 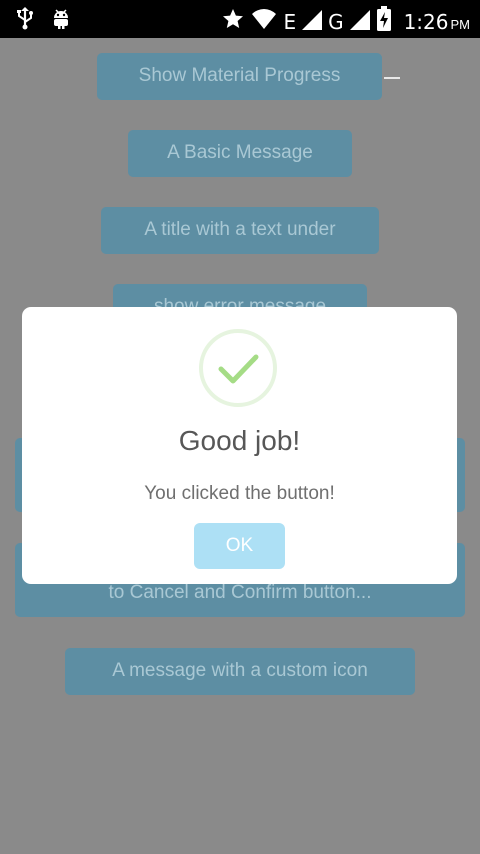 I want to click on usb-icon, so click(x=25, y=20).